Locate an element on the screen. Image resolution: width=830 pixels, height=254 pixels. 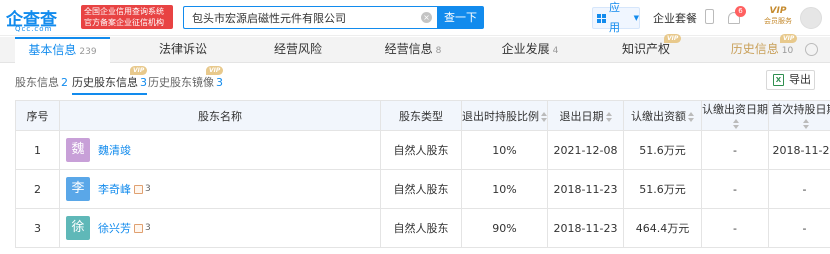
cell-index: 1 is located at coordinates (37, 150).